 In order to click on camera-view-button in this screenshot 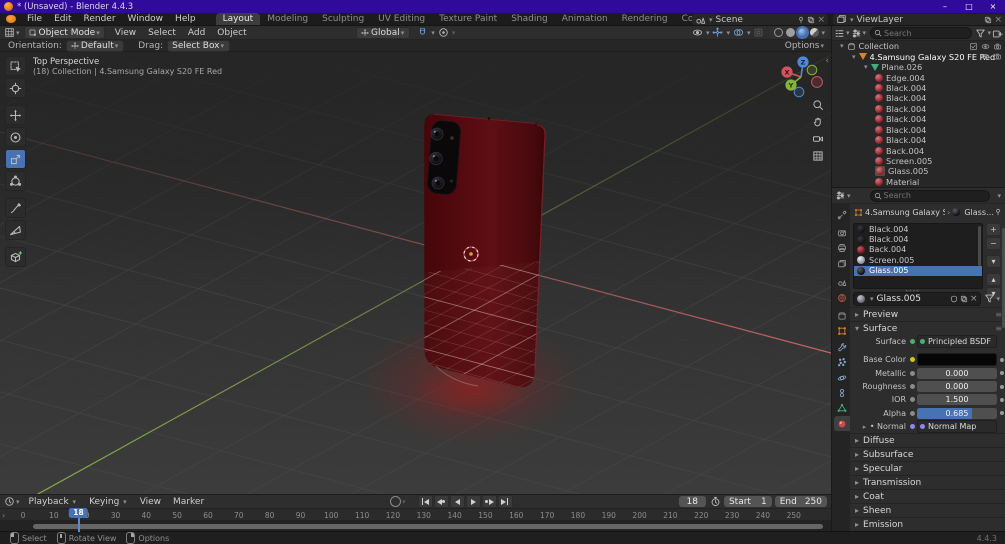, I will do `click(818, 139)`.